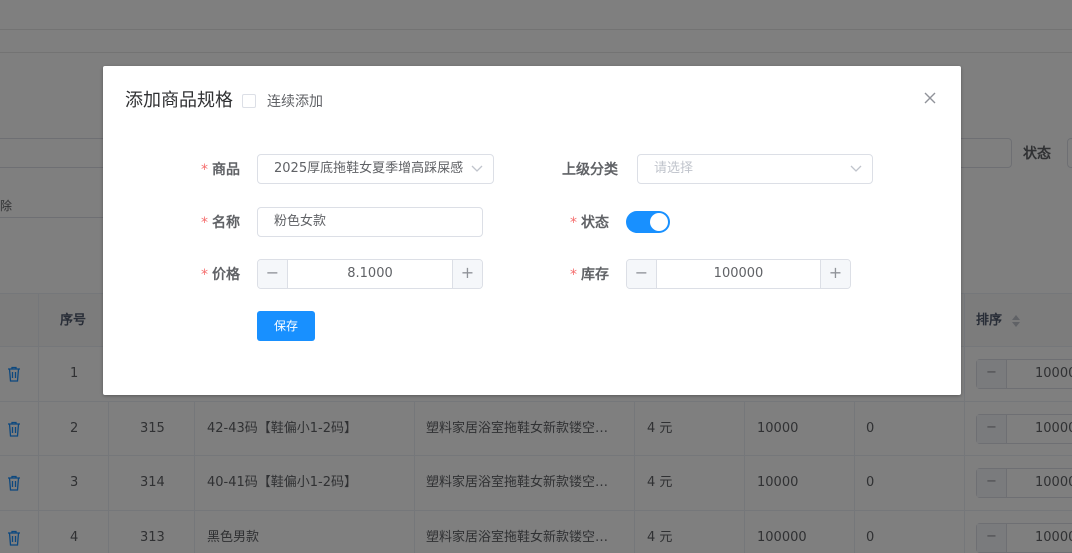 The height and width of the screenshot is (553, 1072). Describe the element at coordinates (220, 170) in the screenshot. I see `product-label: * 商品` at that location.